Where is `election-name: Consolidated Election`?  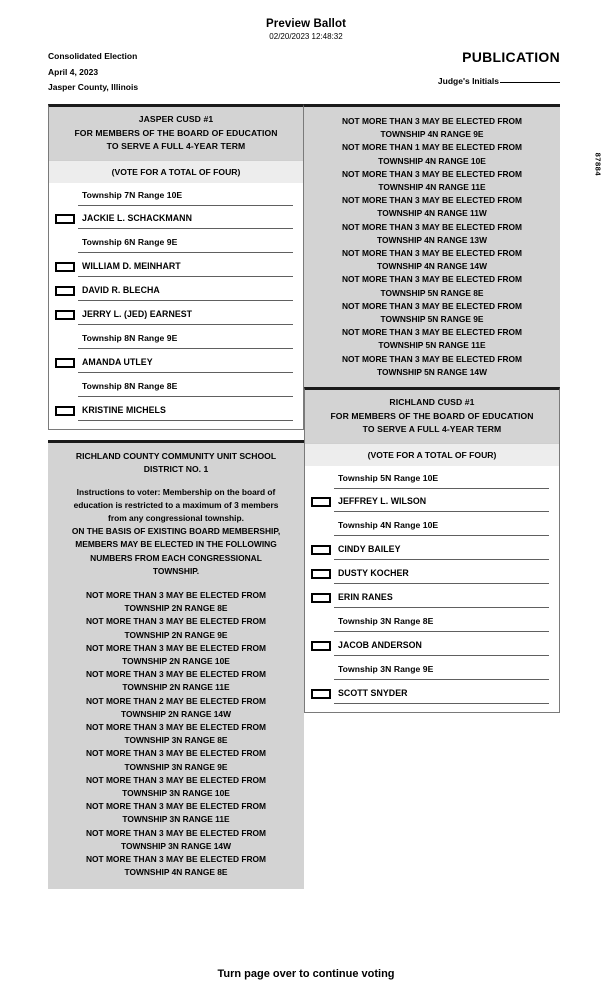
election-name: Consolidated Election is located at coordinates (93, 56).